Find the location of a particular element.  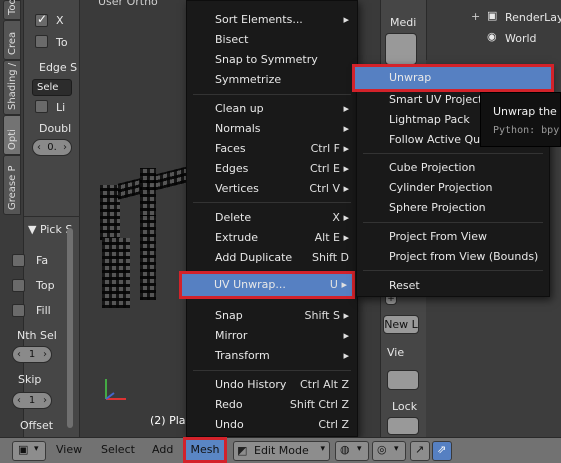

topology-checkbox is located at coordinates (41, 41).